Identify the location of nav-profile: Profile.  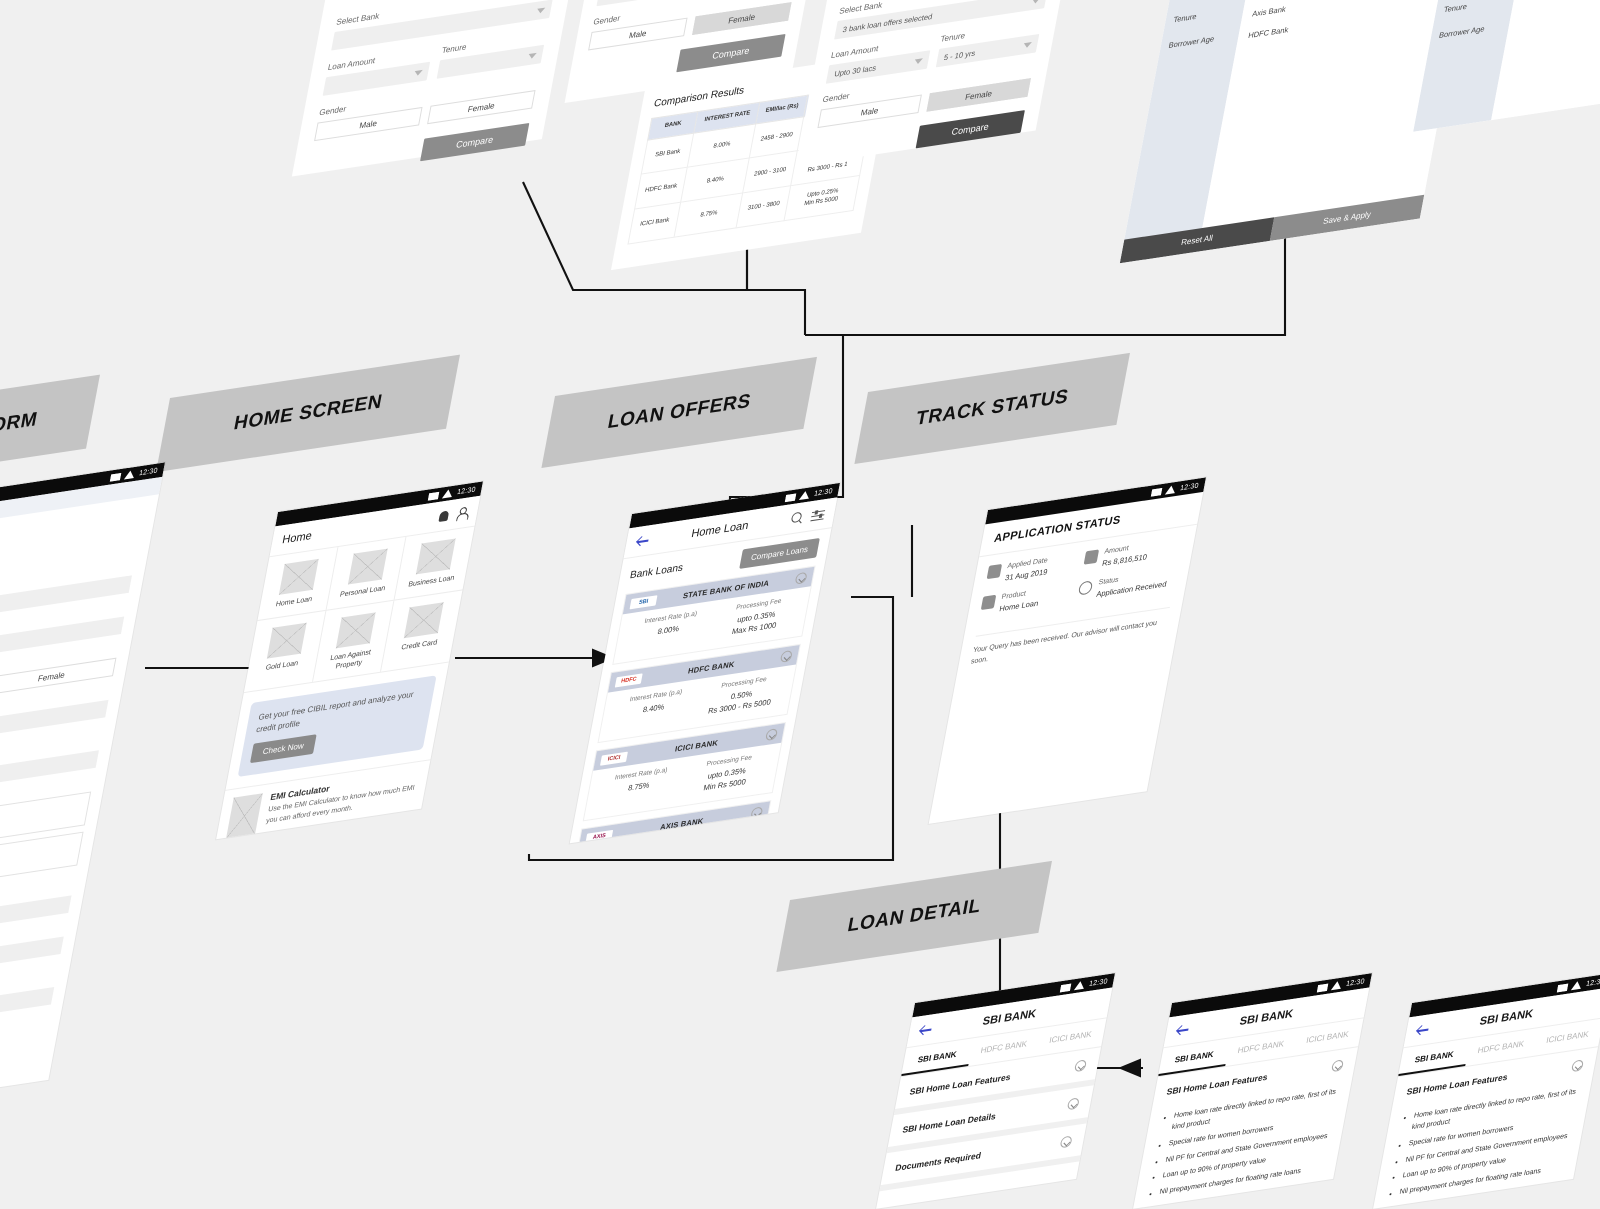
(382, 829).